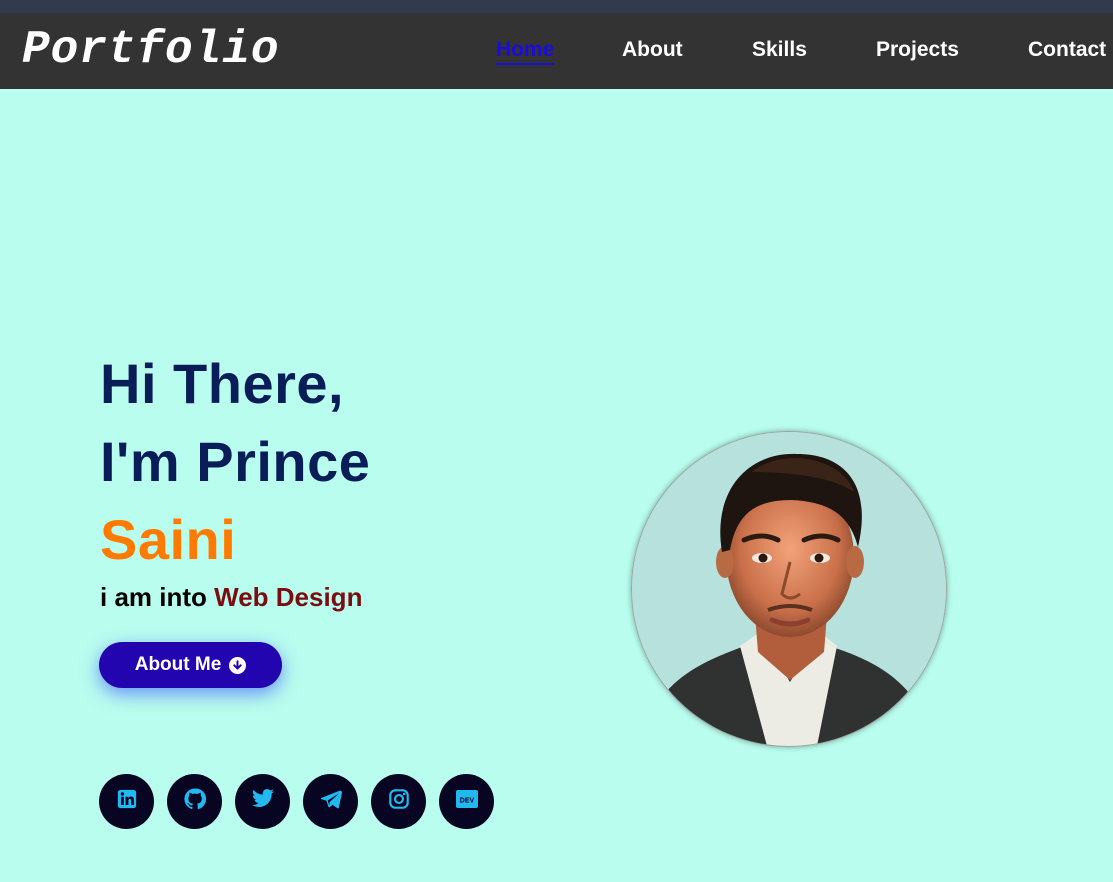 Image resolution: width=1113 pixels, height=882 pixels. I want to click on profile-photo, so click(789, 589).